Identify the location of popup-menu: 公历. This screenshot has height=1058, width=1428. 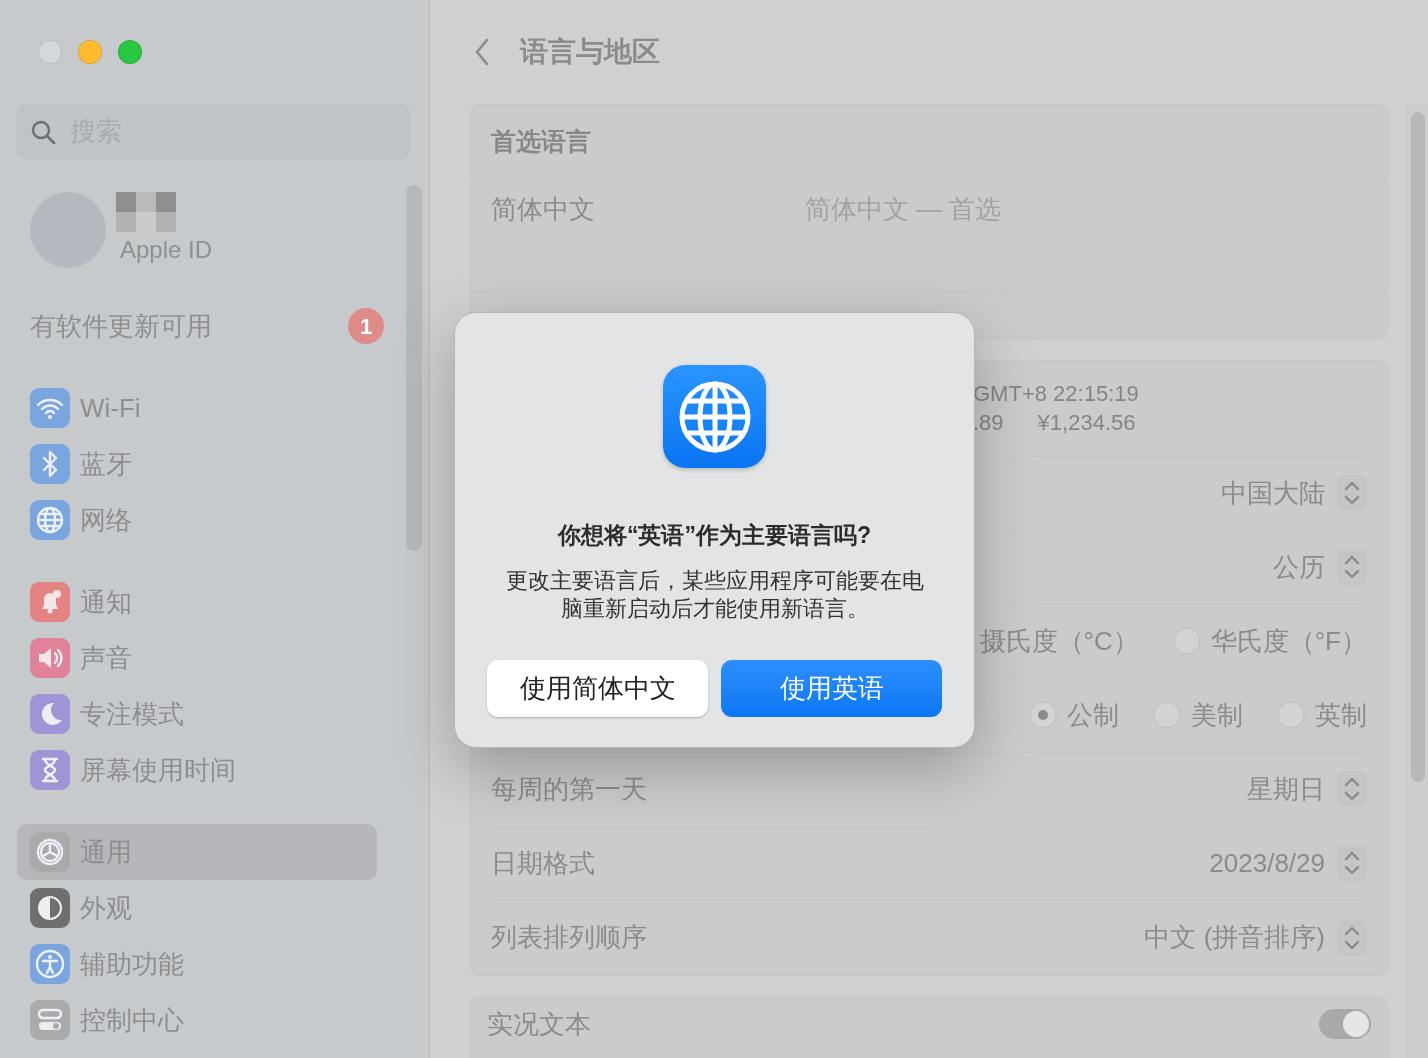
(1320, 567).